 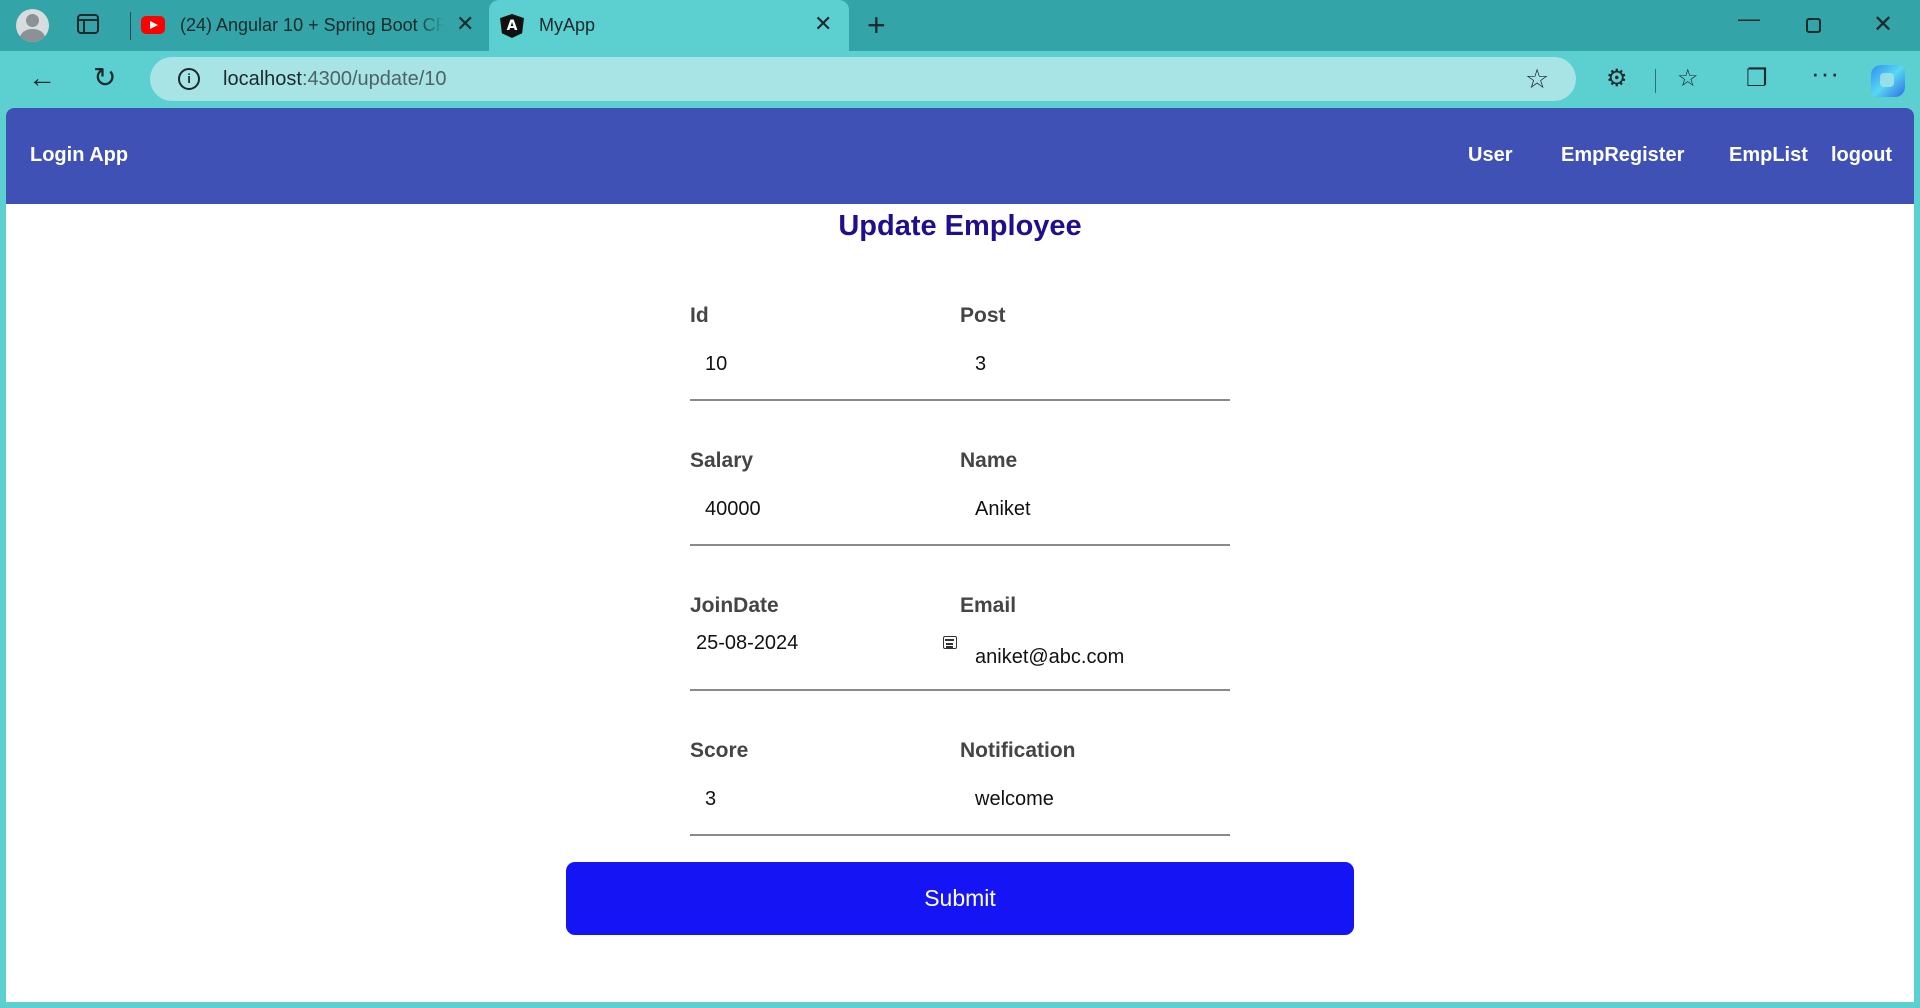 What do you see at coordinates (988, 605) in the screenshot?
I see `field-label: Email` at bounding box center [988, 605].